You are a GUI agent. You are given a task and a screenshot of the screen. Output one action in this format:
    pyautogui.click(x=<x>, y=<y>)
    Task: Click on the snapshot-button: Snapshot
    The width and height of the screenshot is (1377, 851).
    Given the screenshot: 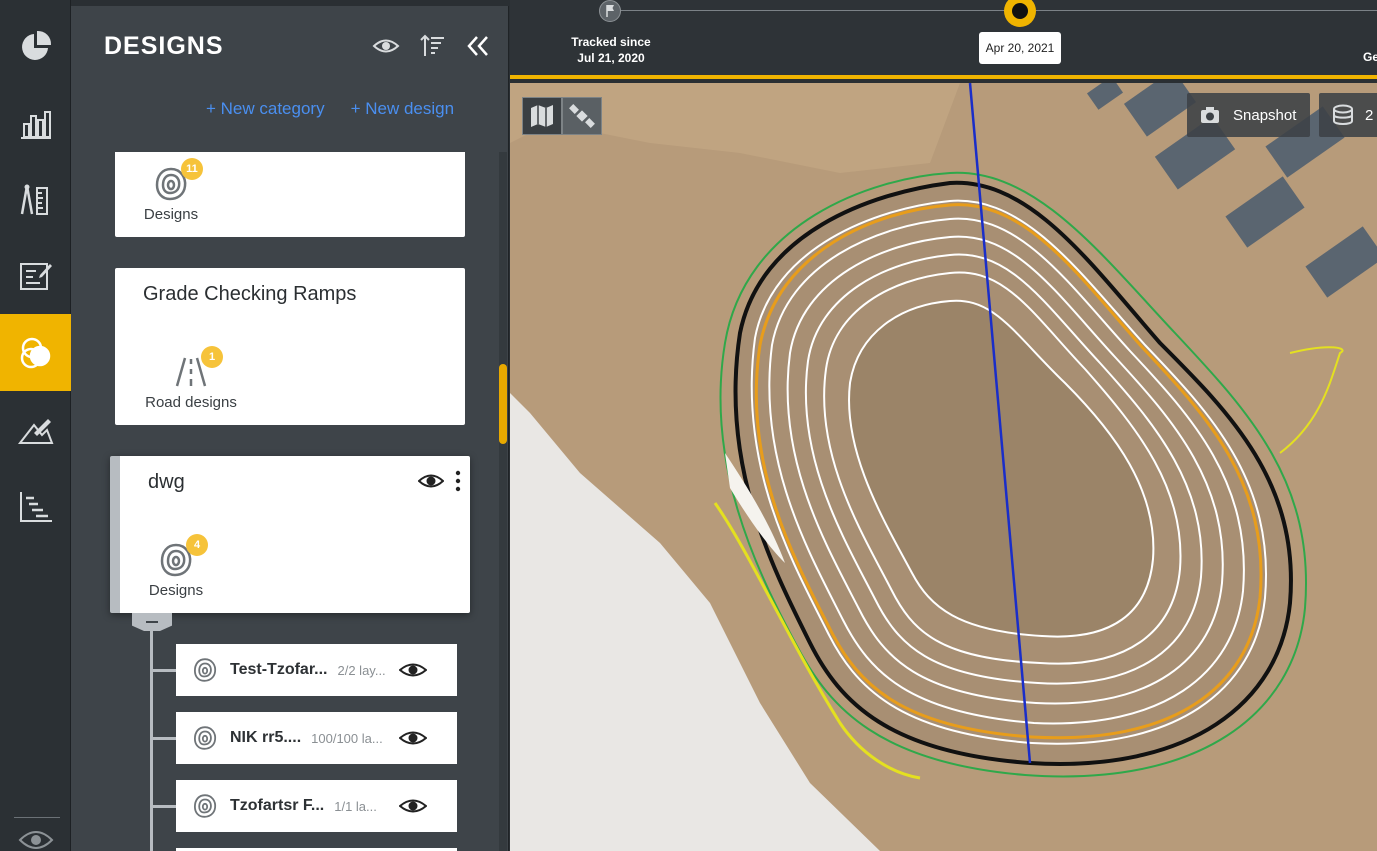 What is the action you would take?
    pyautogui.click(x=1249, y=115)
    